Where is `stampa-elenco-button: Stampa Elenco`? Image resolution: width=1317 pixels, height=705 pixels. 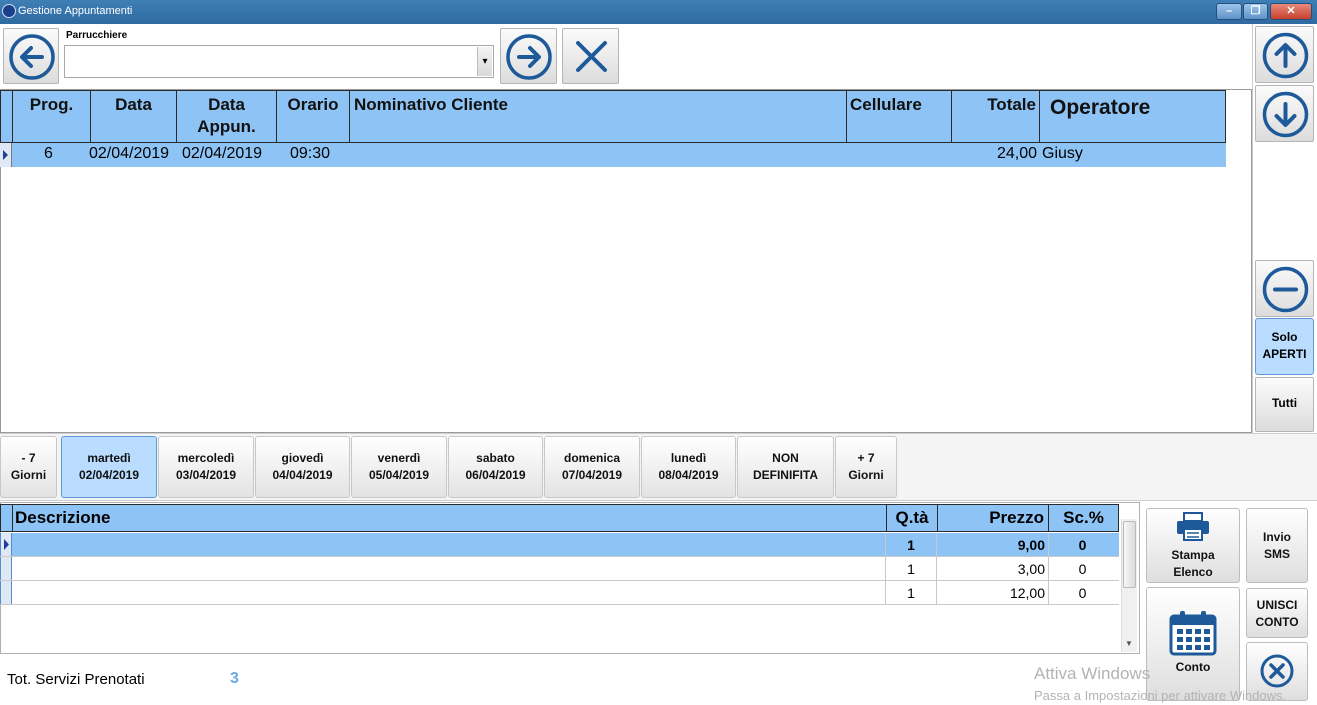 stampa-elenco-button: Stampa Elenco is located at coordinates (1193, 545).